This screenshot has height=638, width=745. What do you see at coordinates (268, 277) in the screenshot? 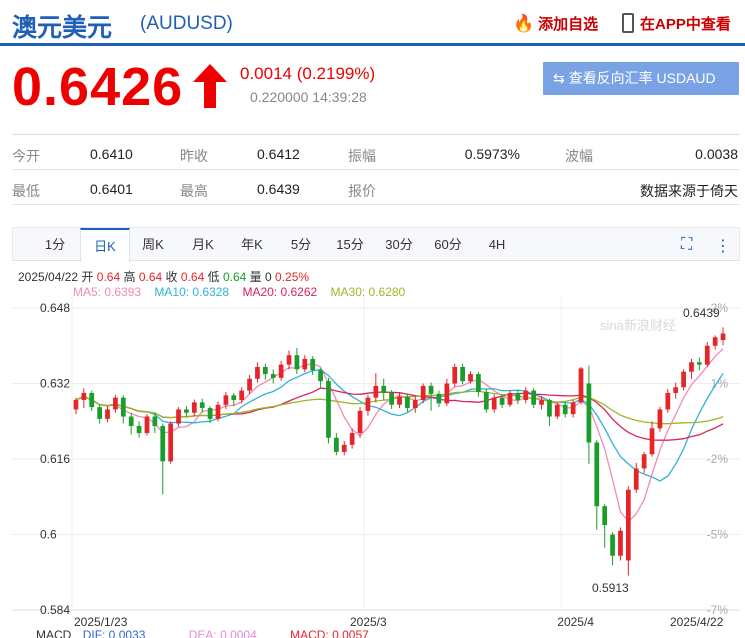
I see `info-vol: 0` at bounding box center [268, 277].